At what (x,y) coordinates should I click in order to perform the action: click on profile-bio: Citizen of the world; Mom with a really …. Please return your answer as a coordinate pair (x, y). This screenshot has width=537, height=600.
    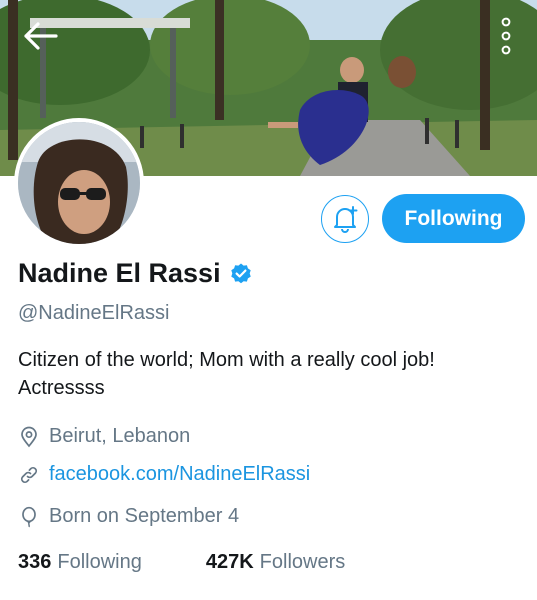
    Looking at the image, I should click on (226, 374).